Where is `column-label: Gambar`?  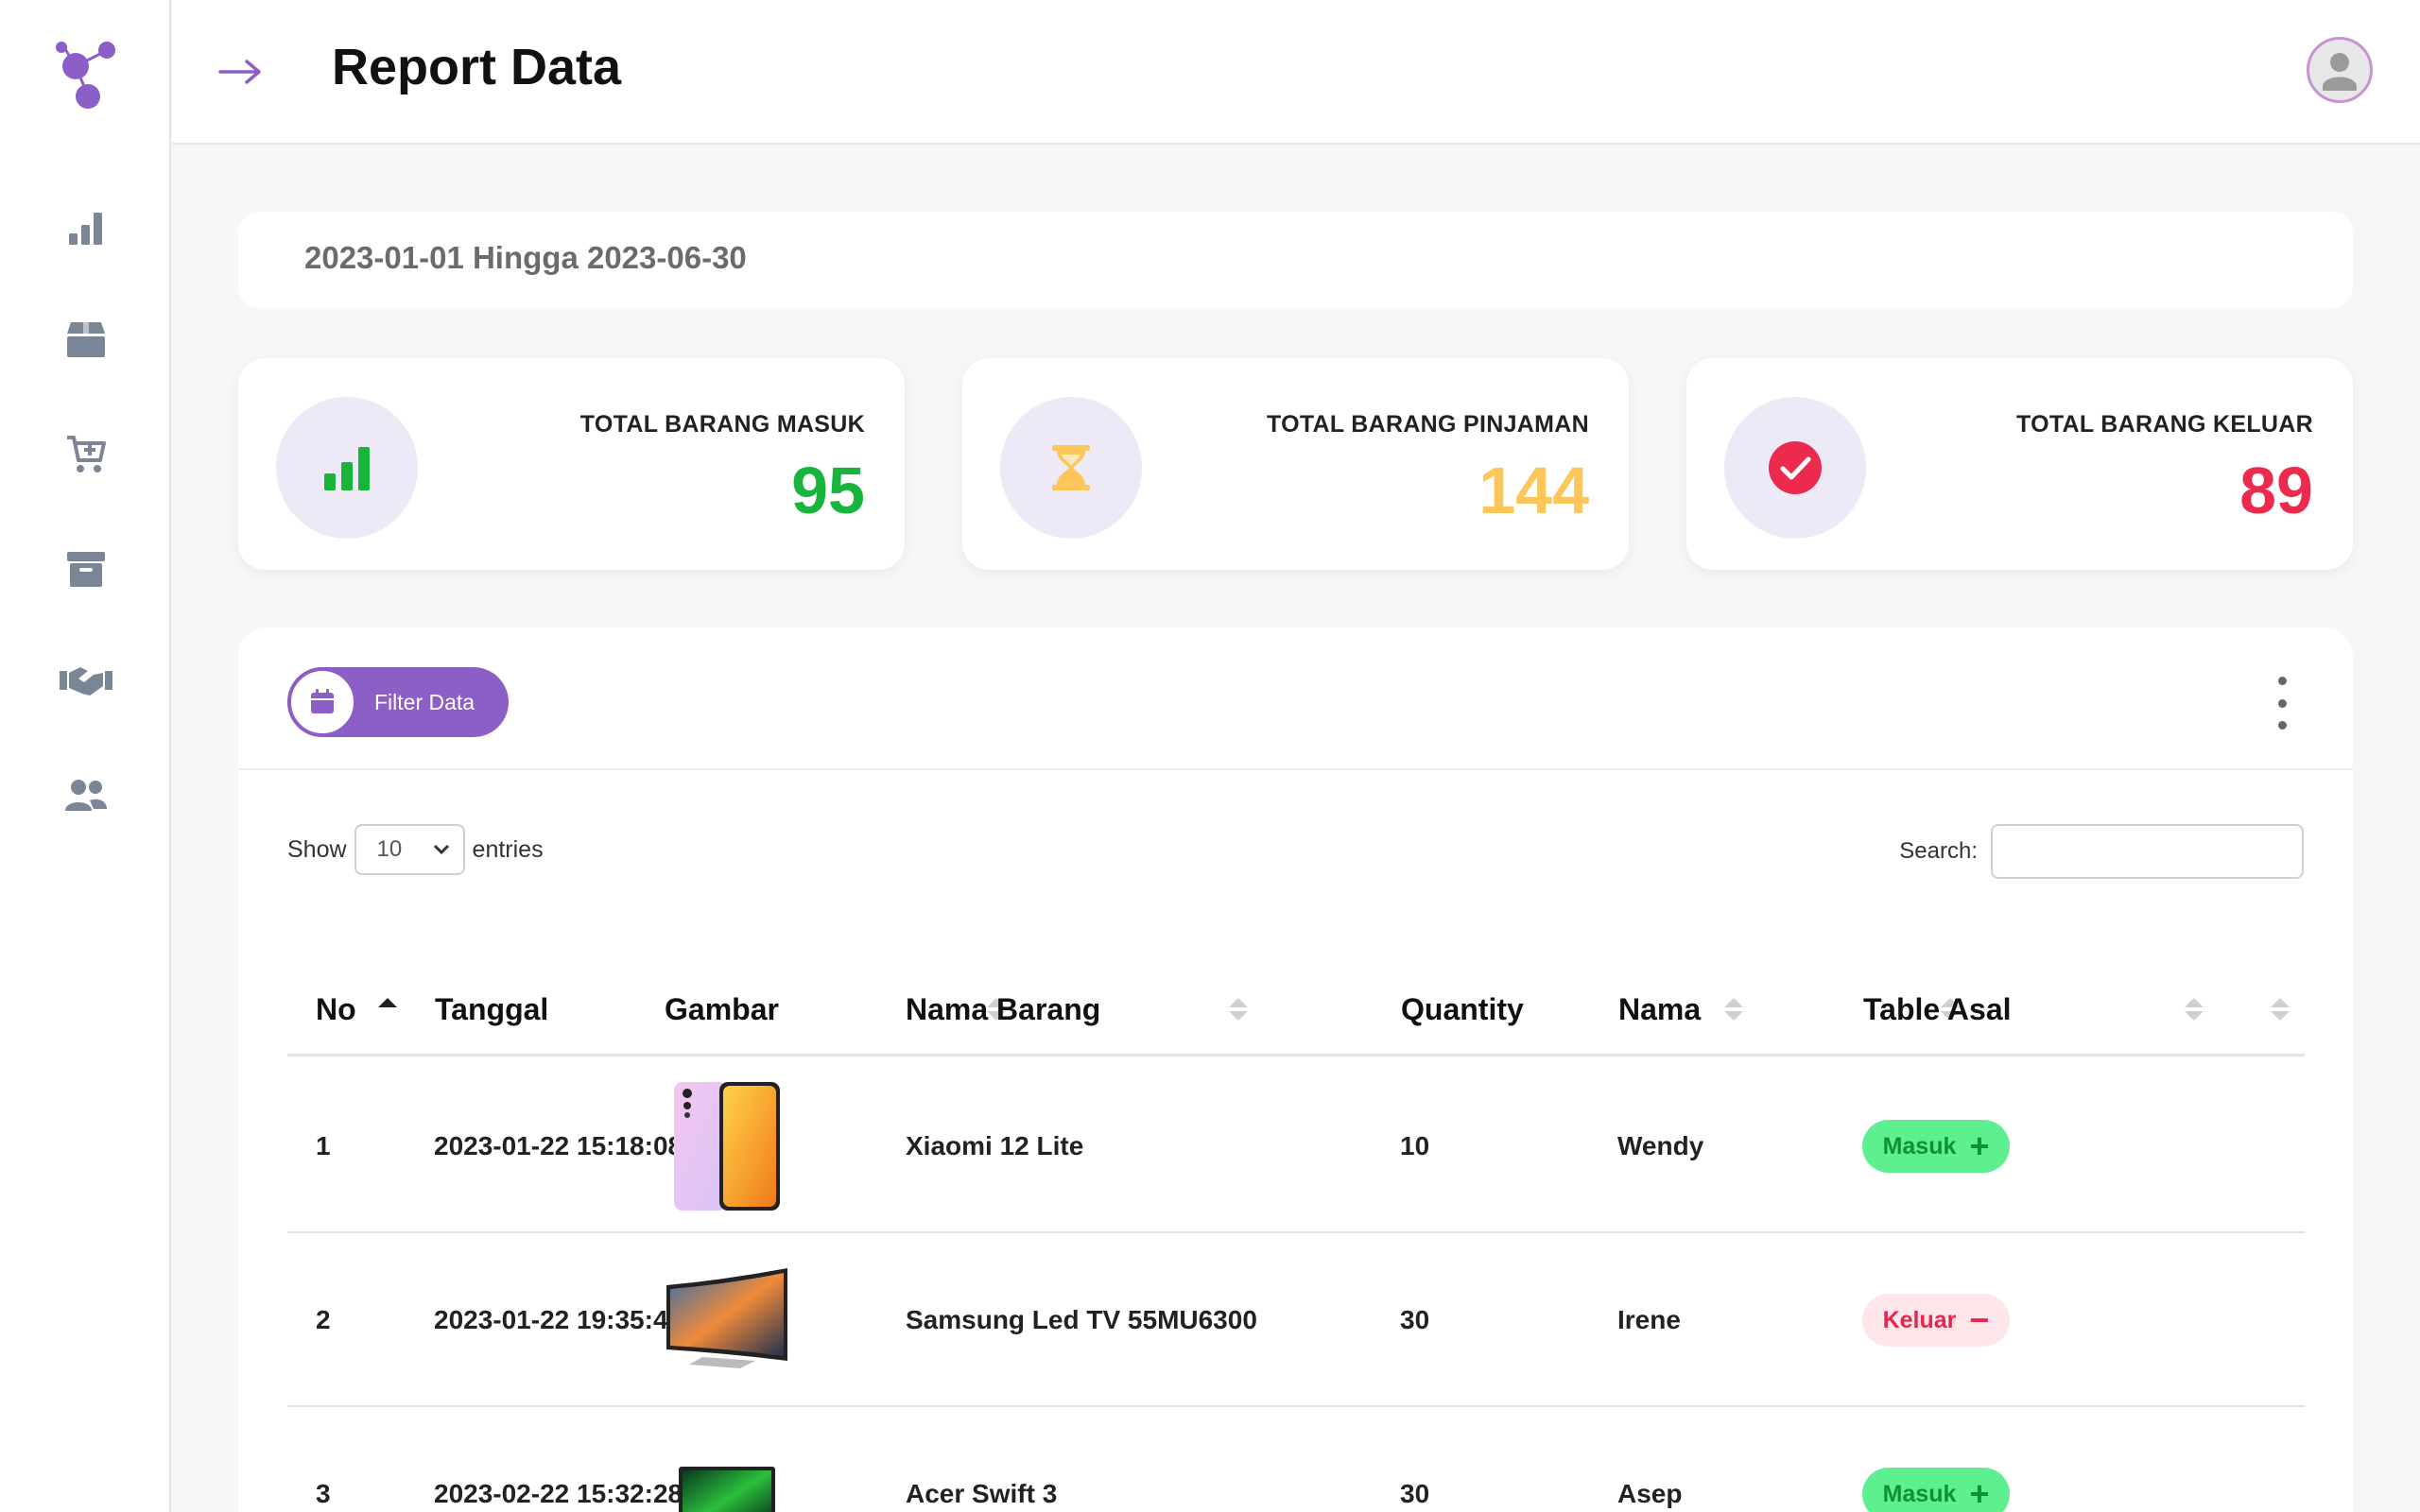 column-label: Gambar is located at coordinates (722, 1008).